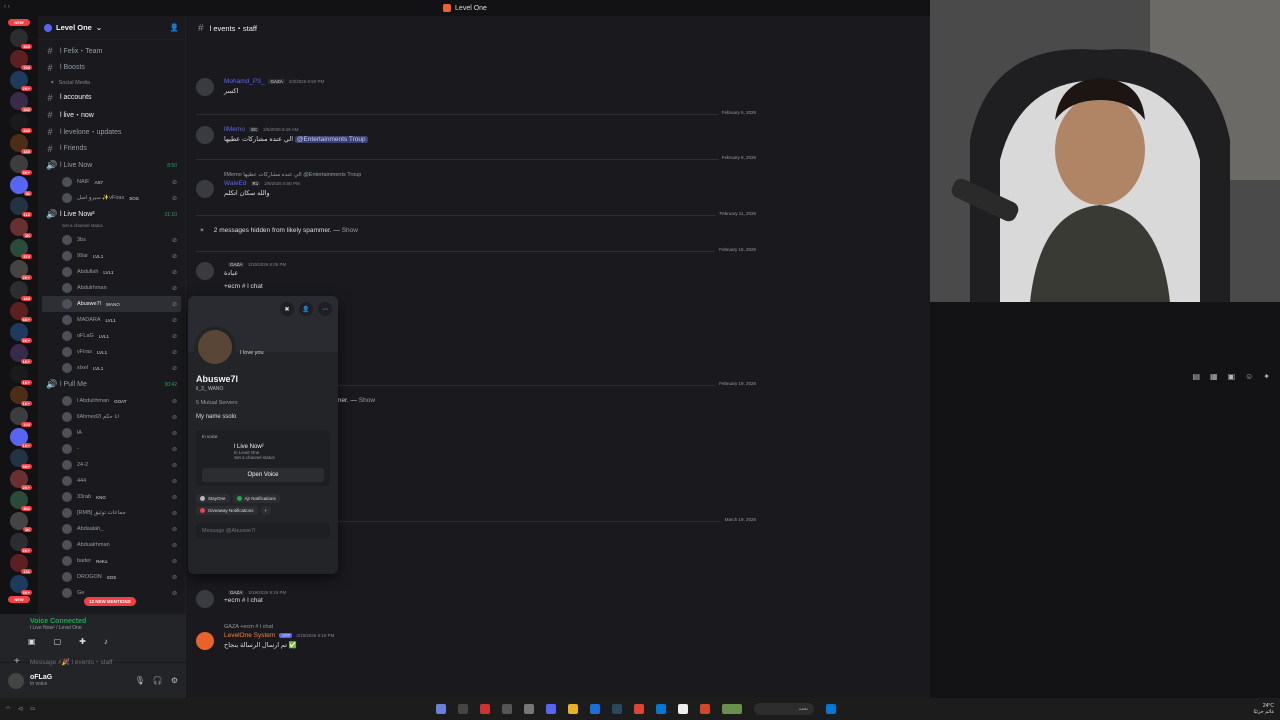  Describe the element at coordinates (21, 60) in the screenshot. I see `server-icon: 704` at that location.